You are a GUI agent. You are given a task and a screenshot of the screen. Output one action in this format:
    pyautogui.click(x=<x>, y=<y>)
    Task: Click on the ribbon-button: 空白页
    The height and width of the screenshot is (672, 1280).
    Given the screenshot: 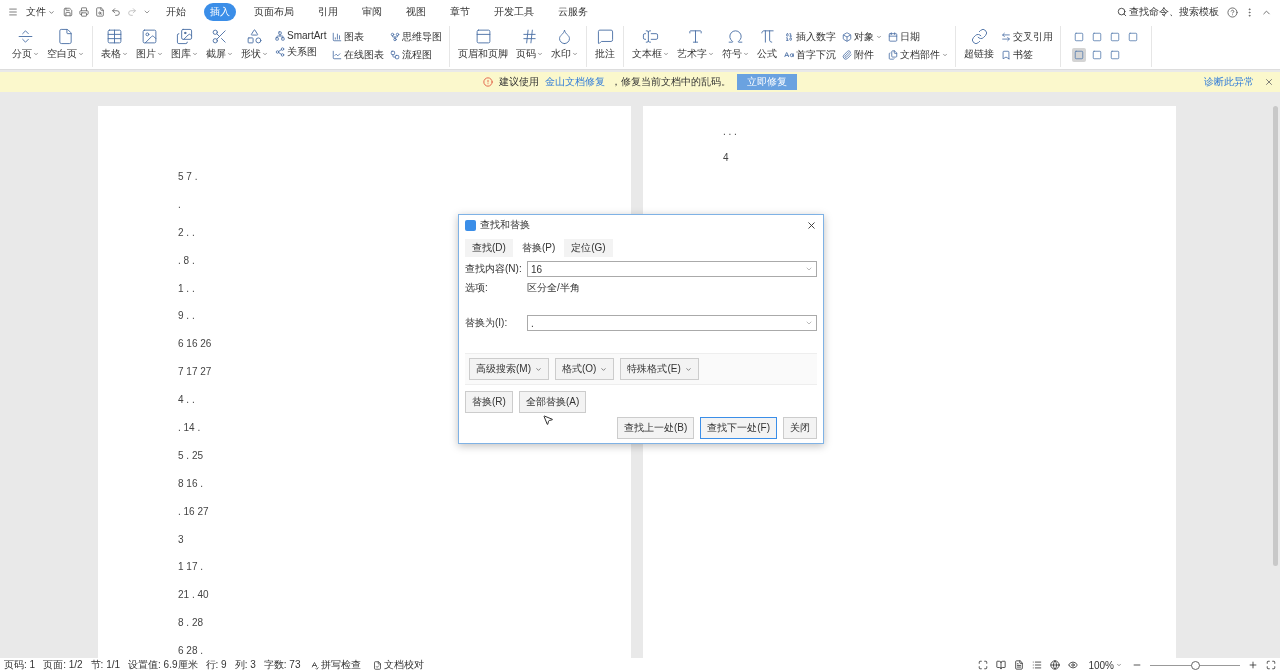 What is the action you would take?
    pyautogui.click(x=65, y=44)
    